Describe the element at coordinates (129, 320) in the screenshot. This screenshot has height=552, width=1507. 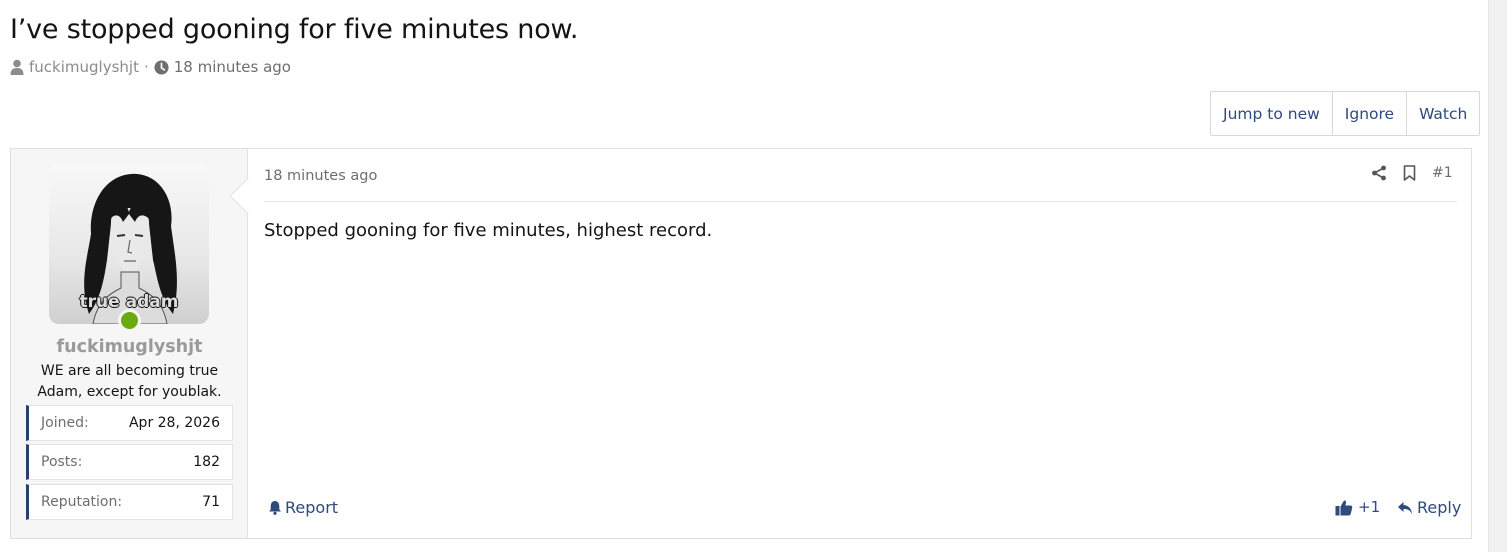
I see `online-status-indicator` at that location.